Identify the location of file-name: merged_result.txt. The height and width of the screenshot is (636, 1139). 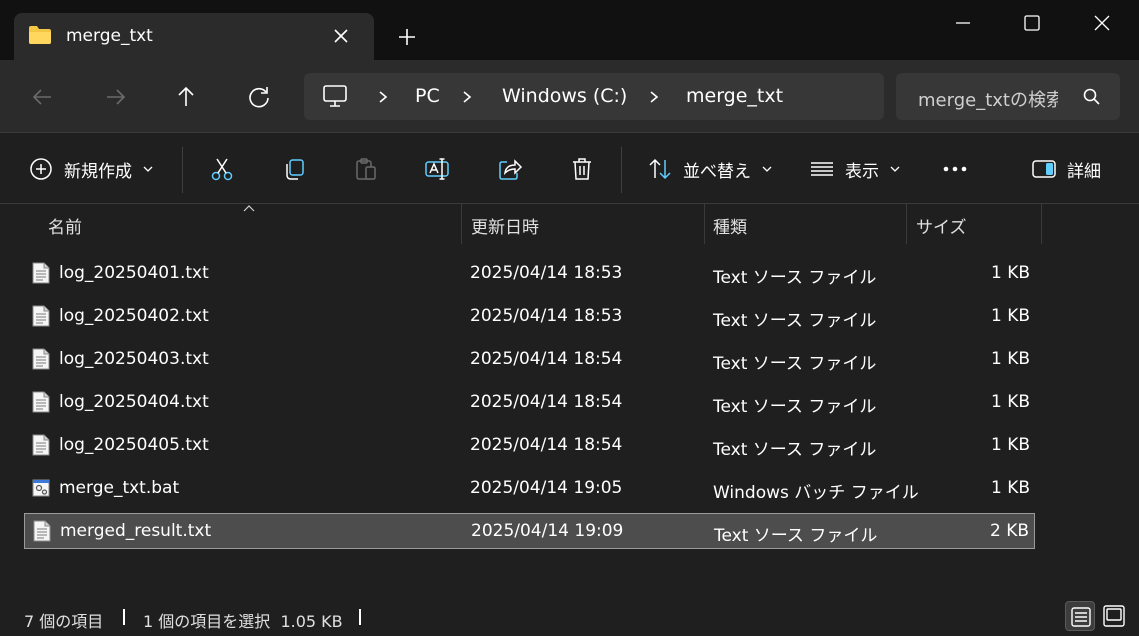
(136, 531).